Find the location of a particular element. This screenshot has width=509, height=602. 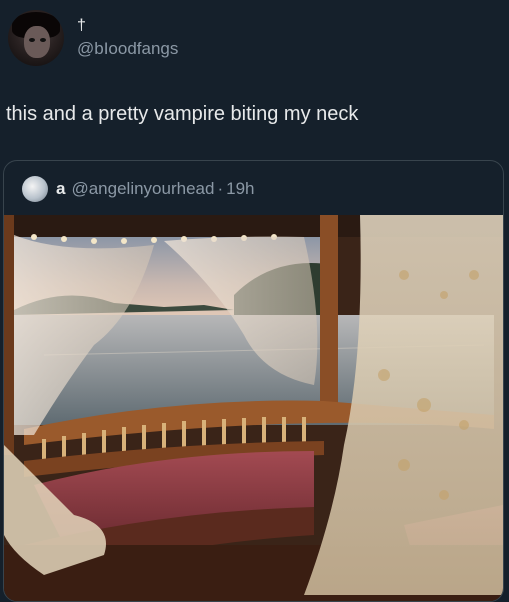

user-handle: @bIoodfangs is located at coordinates (127, 49).